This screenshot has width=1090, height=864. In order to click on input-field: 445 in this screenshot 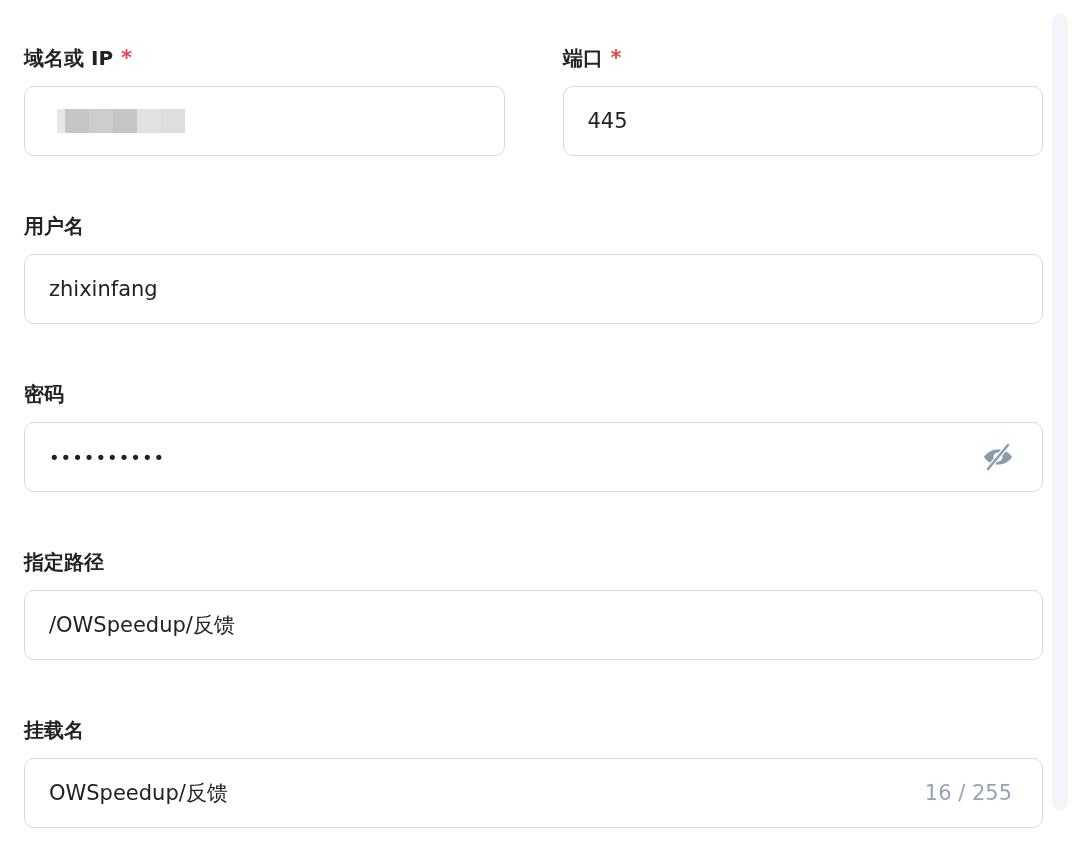, I will do `click(802, 121)`.